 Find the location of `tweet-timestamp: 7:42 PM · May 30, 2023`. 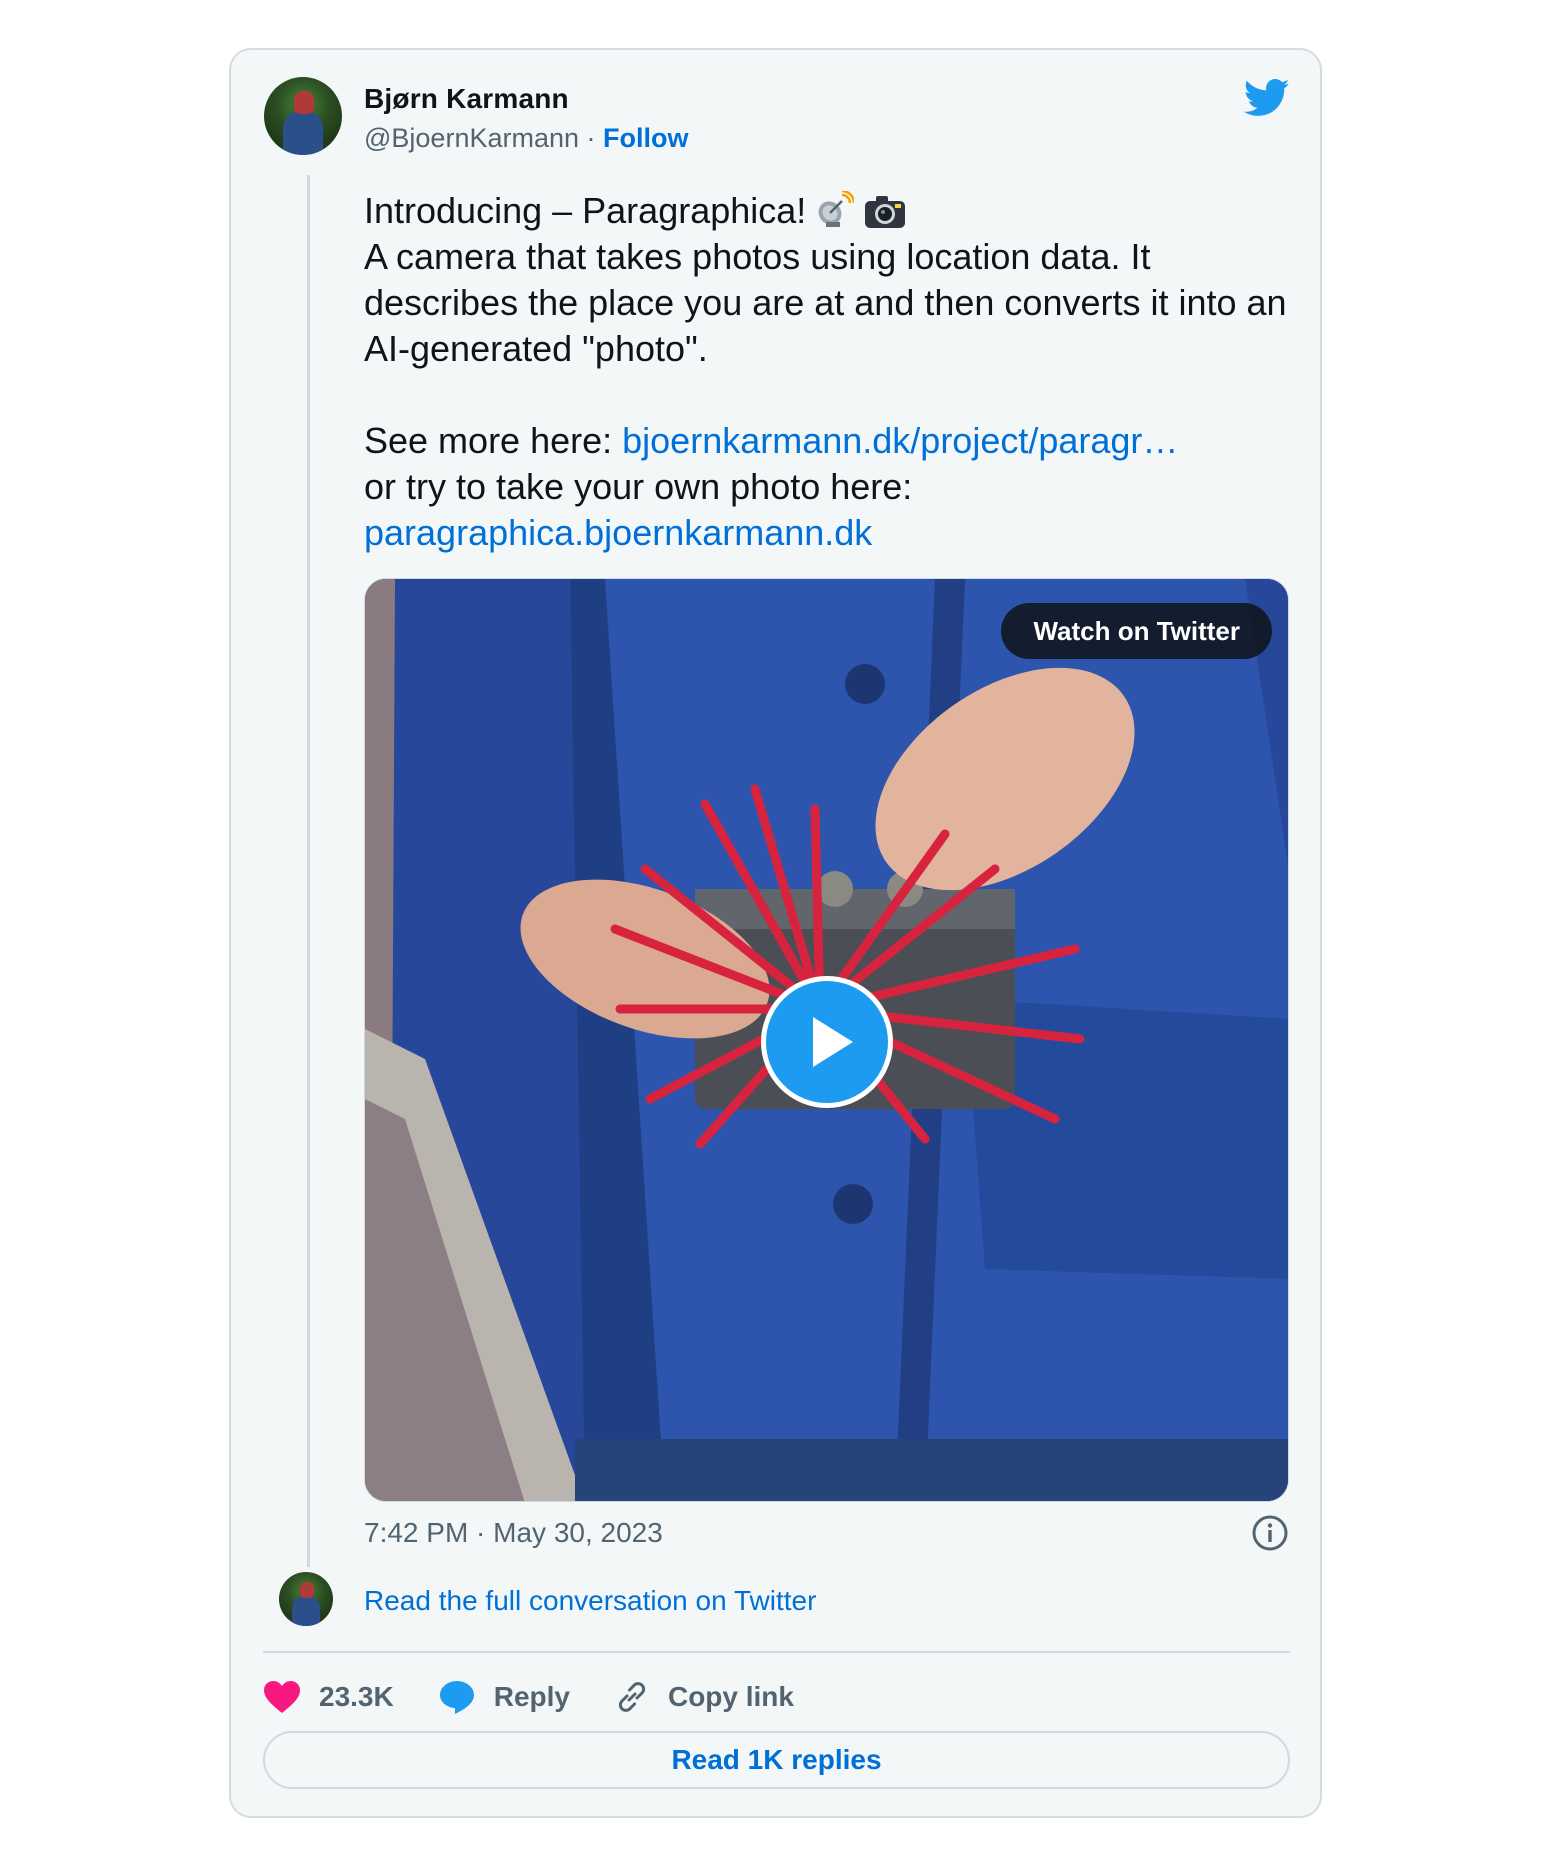

tweet-timestamp: 7:42 PM · May 30, 2023 is located at coordinates (513, 1533).